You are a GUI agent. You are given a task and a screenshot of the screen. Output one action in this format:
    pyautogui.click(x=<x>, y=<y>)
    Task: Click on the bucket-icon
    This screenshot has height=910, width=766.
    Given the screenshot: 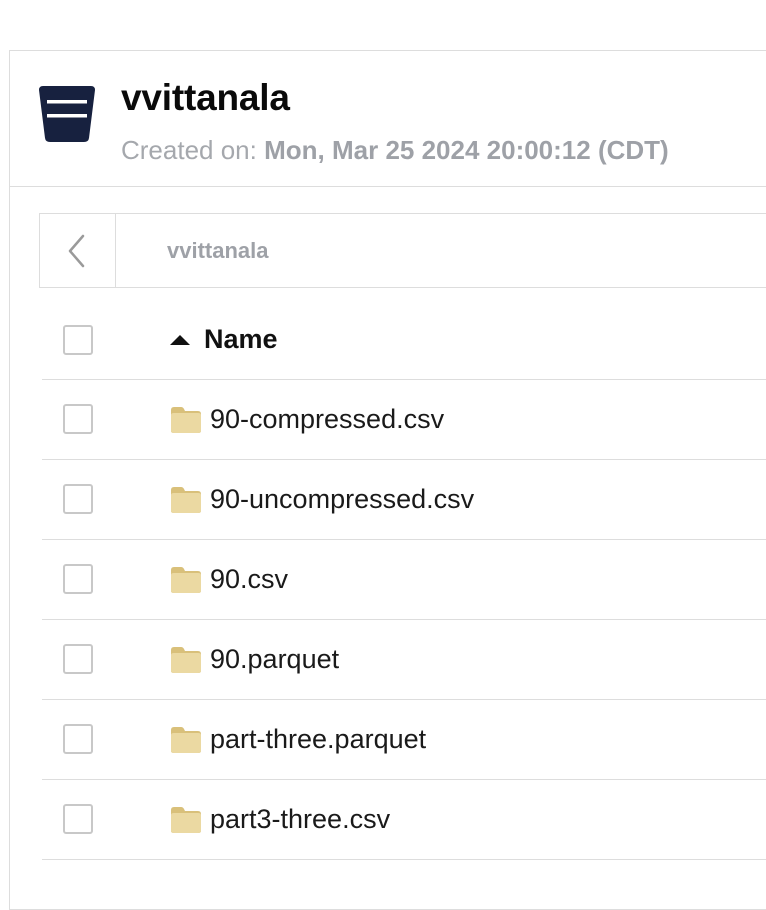 What is the action you would take?
    pyautogui.click(x=67, y=114)
    